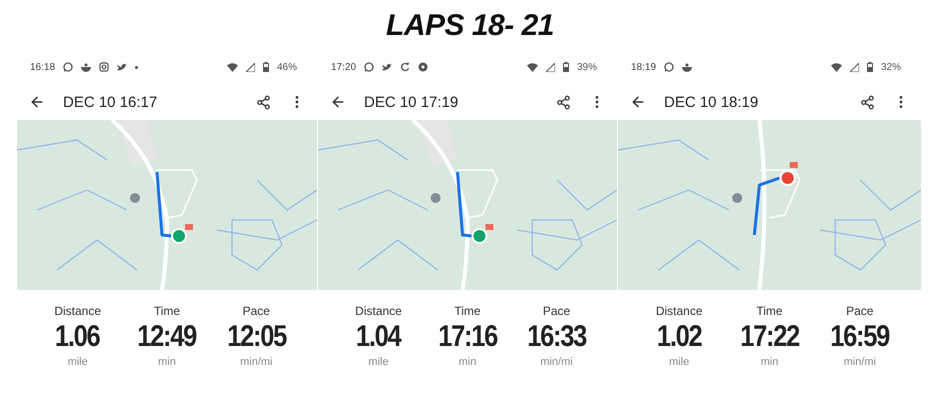 The height and width of the screenshot is (400, 940). I want to click on stat-value: 1.06, so click(77, 337).